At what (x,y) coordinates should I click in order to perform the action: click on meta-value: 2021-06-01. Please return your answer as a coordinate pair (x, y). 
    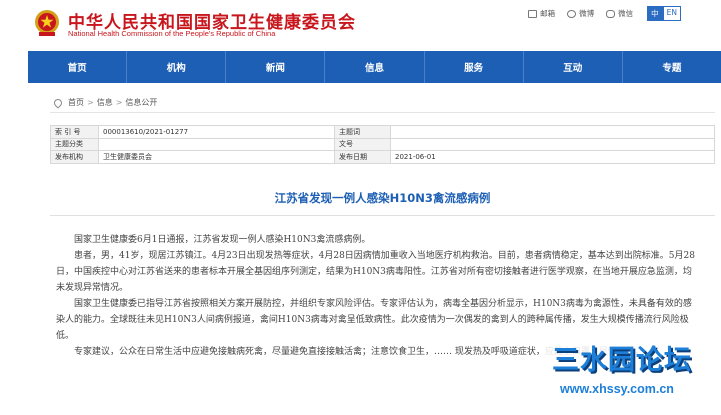
    Looking at the image, I should click on (552, 157).